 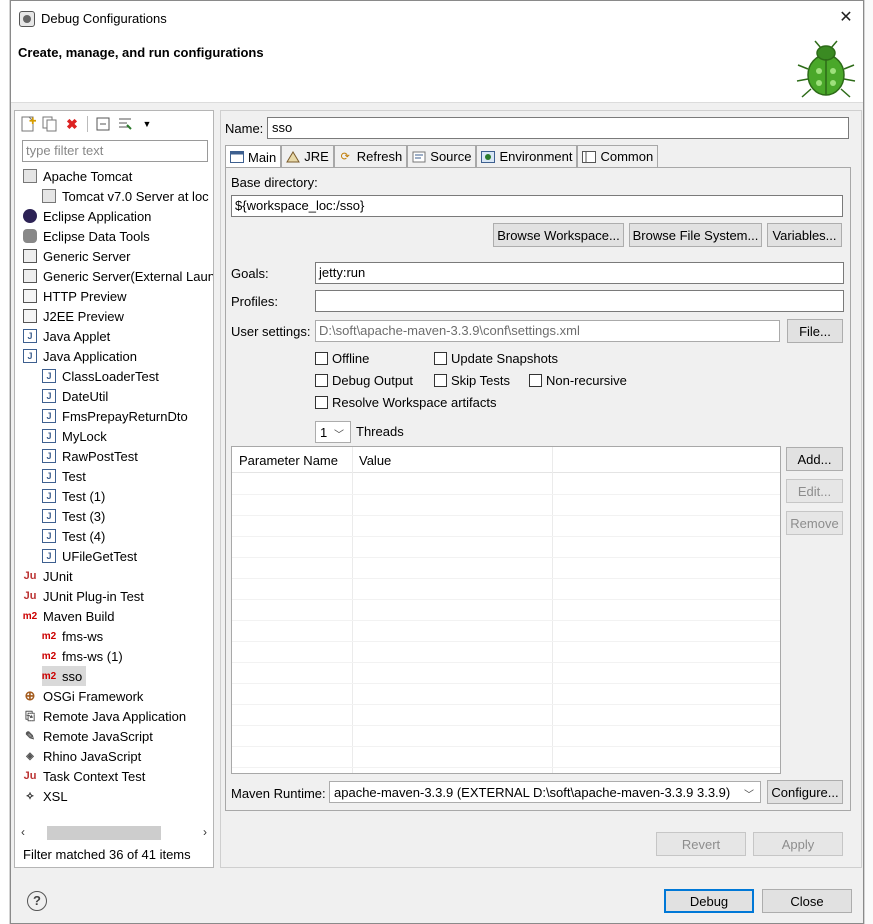 What do you see at coordinates (701, 844) in the screenshot?
I see `revert-button: Revert` at bounding box center [701, 844].